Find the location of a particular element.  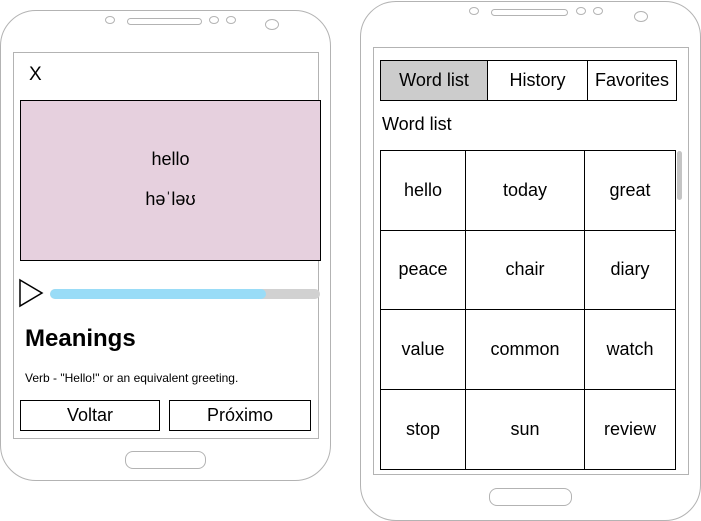

meanings-heading: Meanings is located at coordinates (80, 338).